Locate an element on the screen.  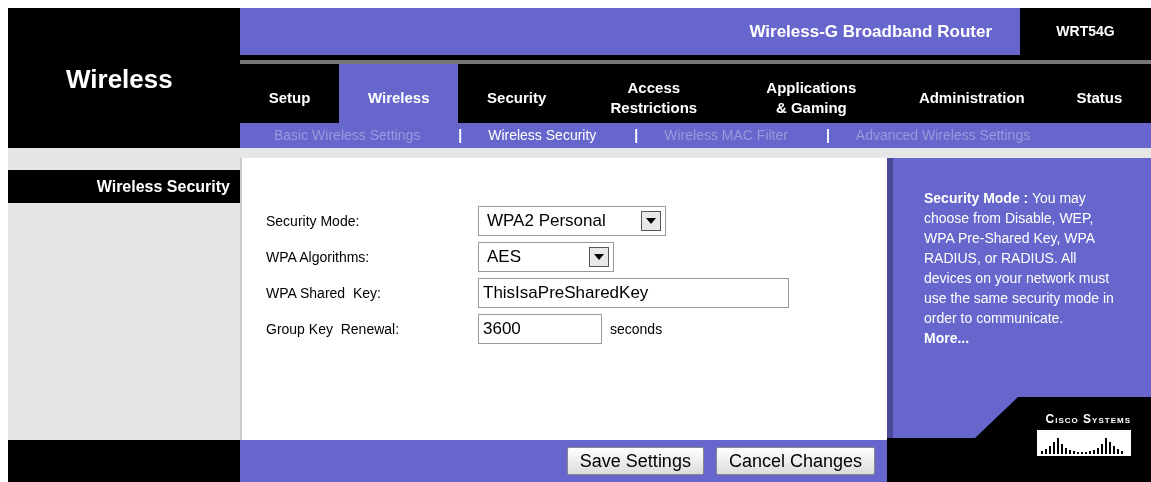
dropdown: AES is located at coordinates (546, 257).